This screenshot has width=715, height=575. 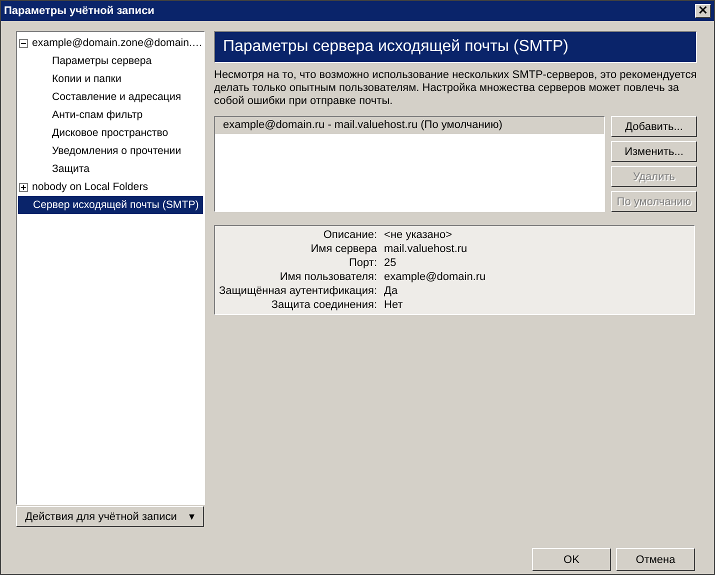 I want to click on detail-value: Да, so click(x=391, y=291).